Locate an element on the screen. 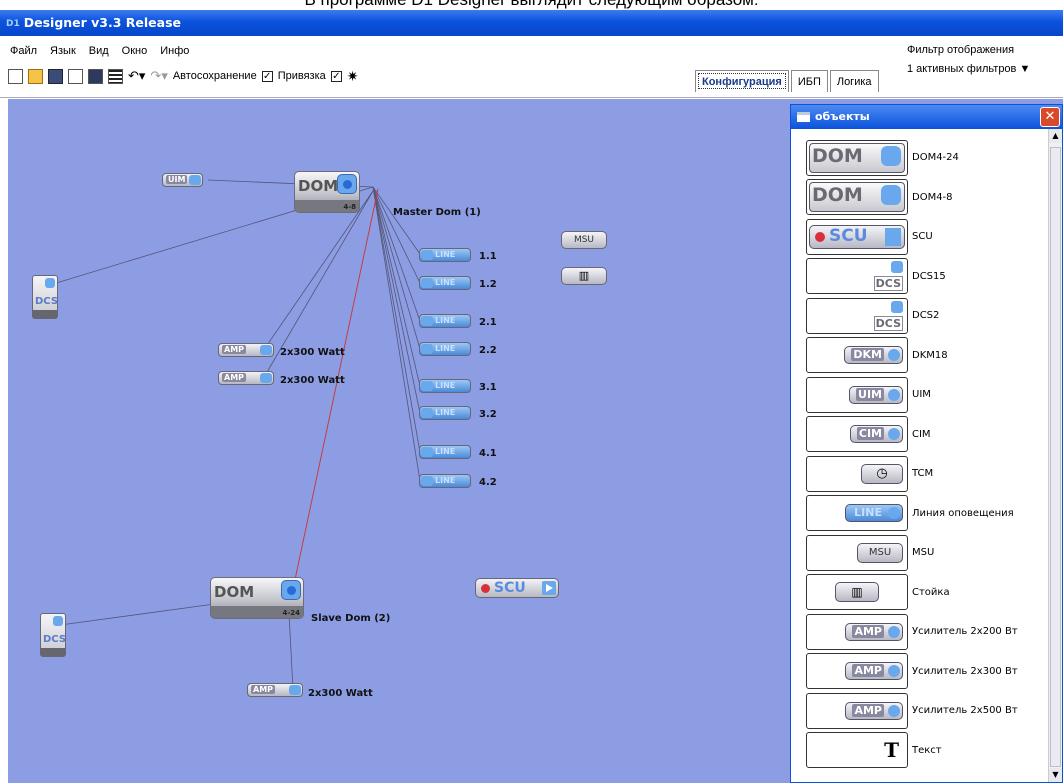 This screenshot has height=783, width=1063. tabs: Конфигурация ИБП Логика is located at coordinates (787, 81).